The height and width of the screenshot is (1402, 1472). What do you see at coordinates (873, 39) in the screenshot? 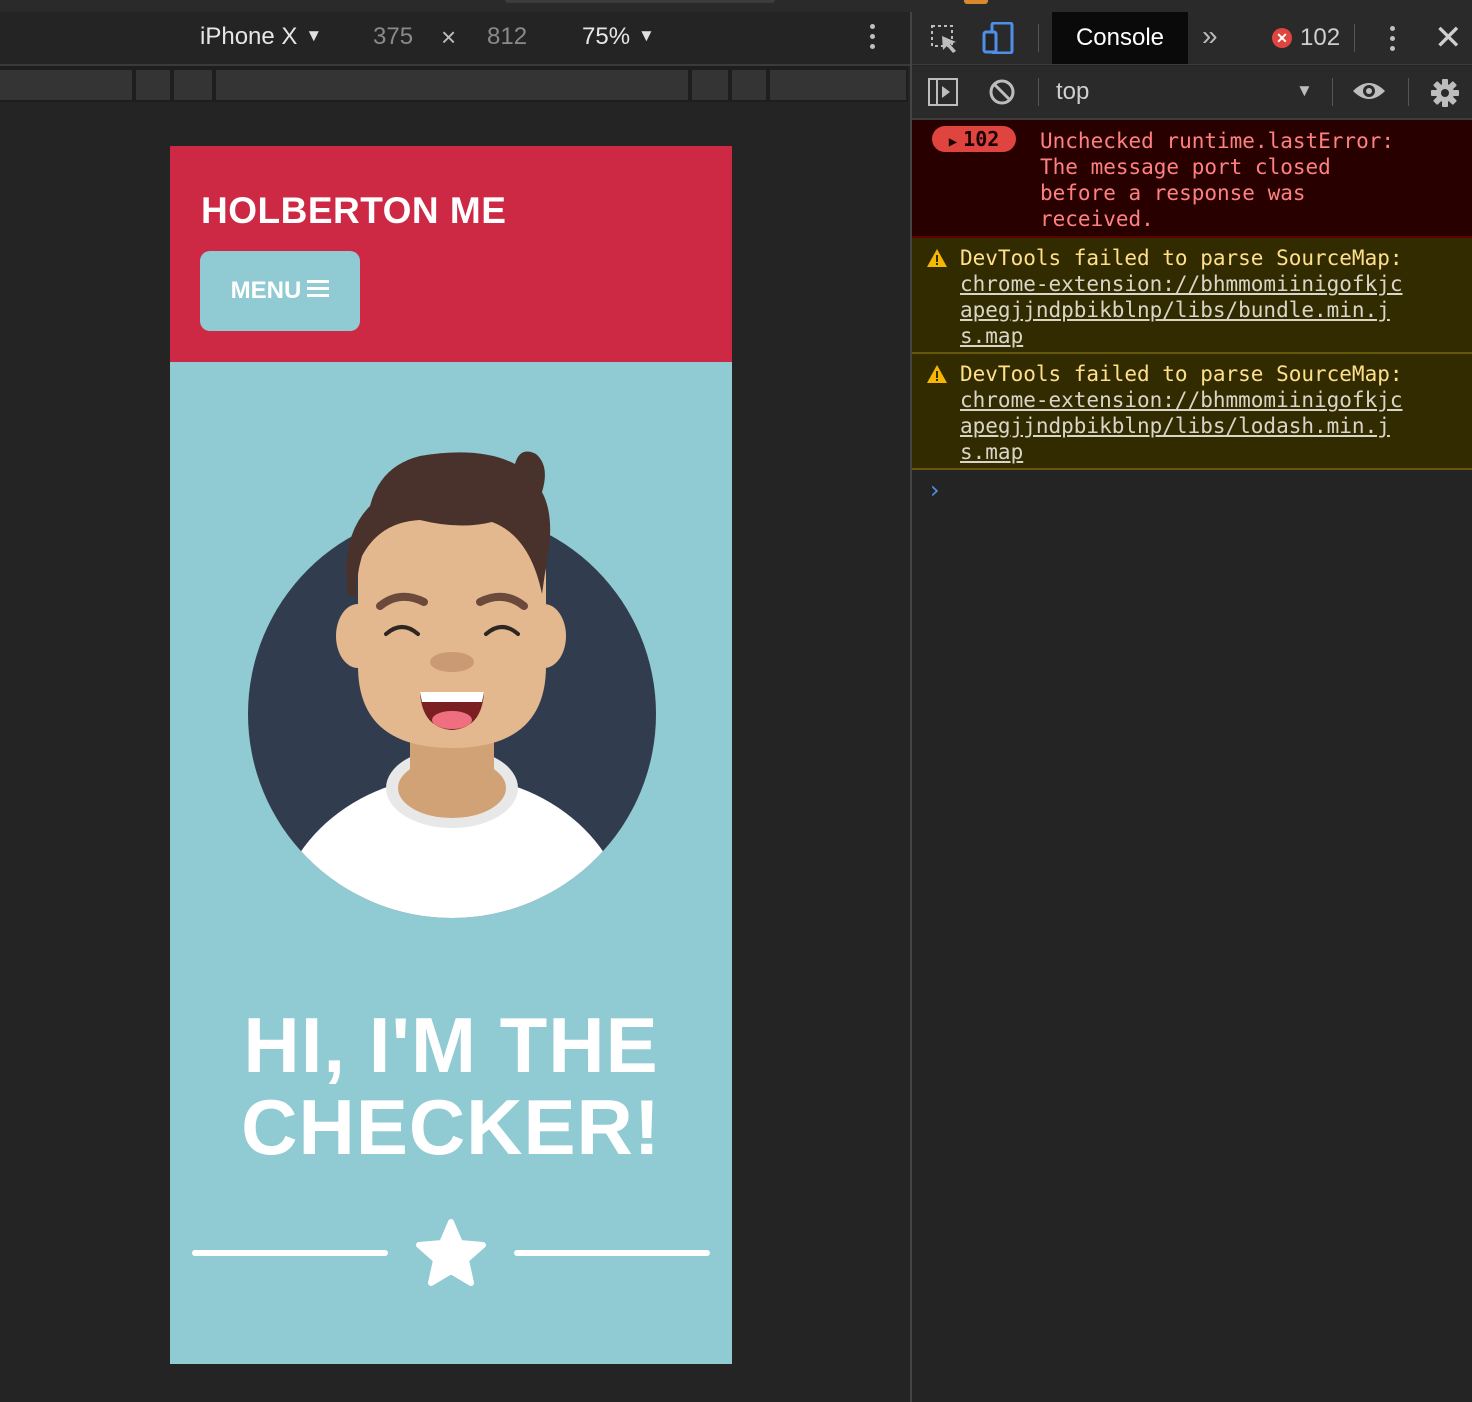
I see `more-options-icon` at bounding box center [873, 39].